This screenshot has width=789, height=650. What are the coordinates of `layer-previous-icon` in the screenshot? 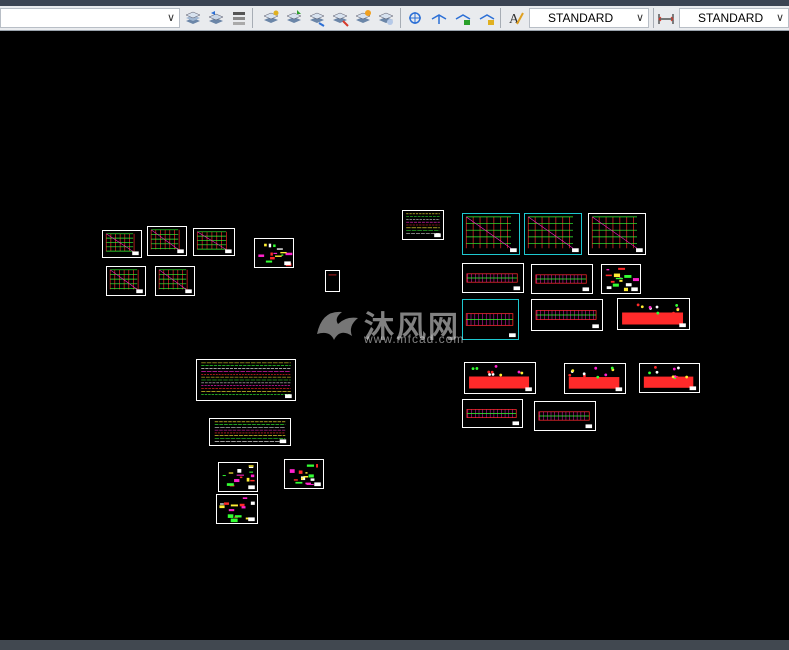 It's located at (216, 18).